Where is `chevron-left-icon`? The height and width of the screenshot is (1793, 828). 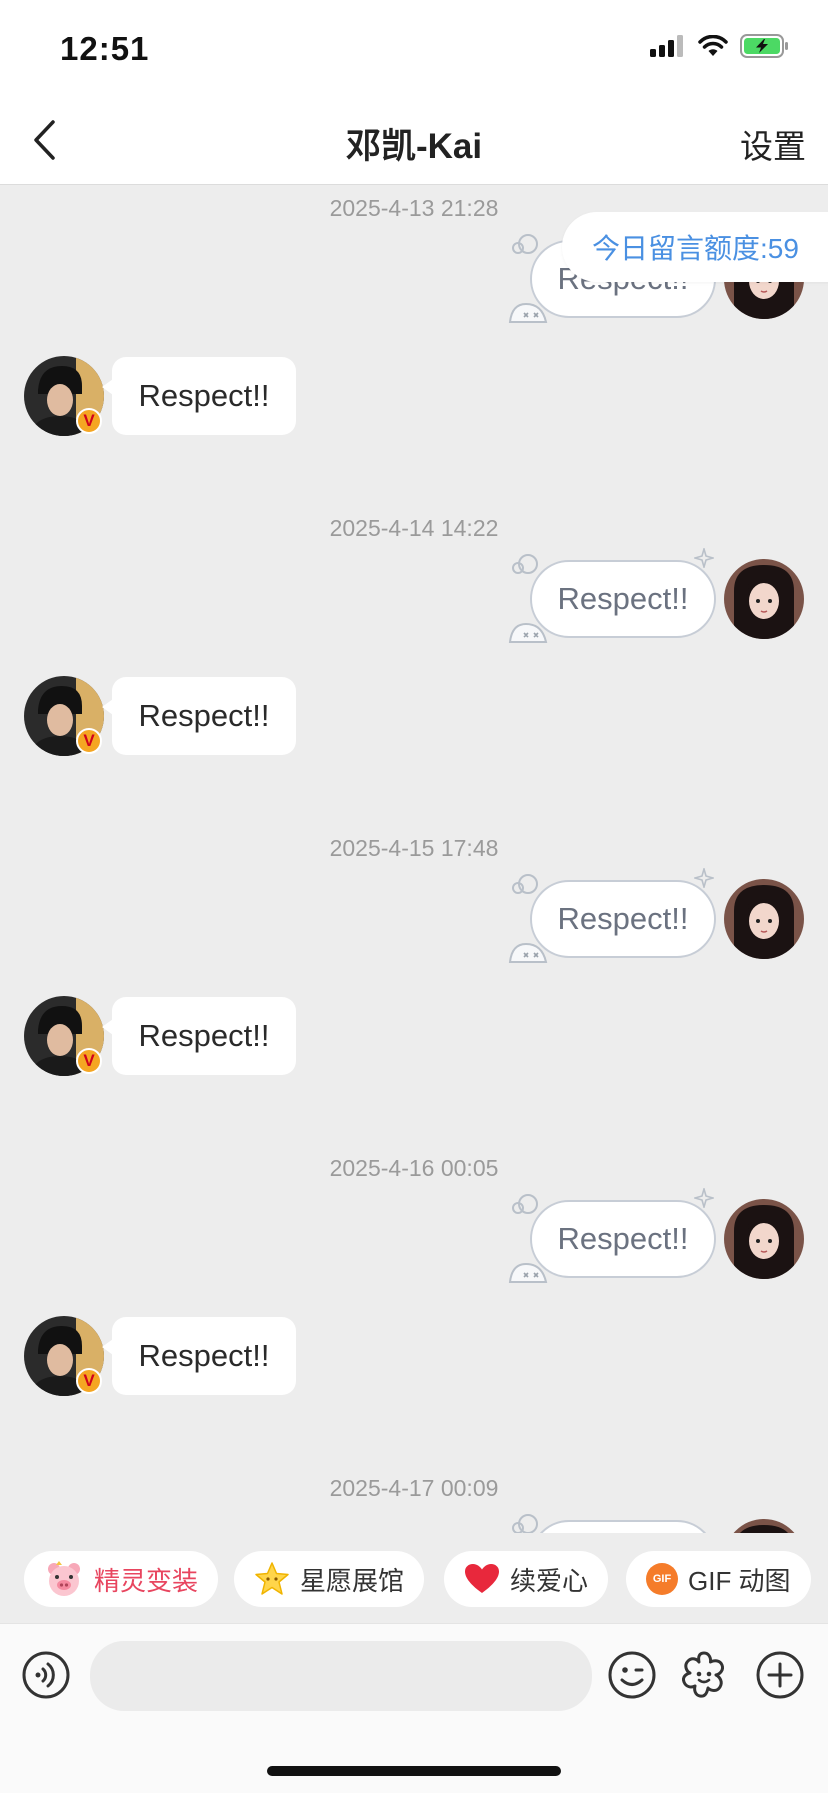
chevron-left-icon is located at coordinates (44, 140).